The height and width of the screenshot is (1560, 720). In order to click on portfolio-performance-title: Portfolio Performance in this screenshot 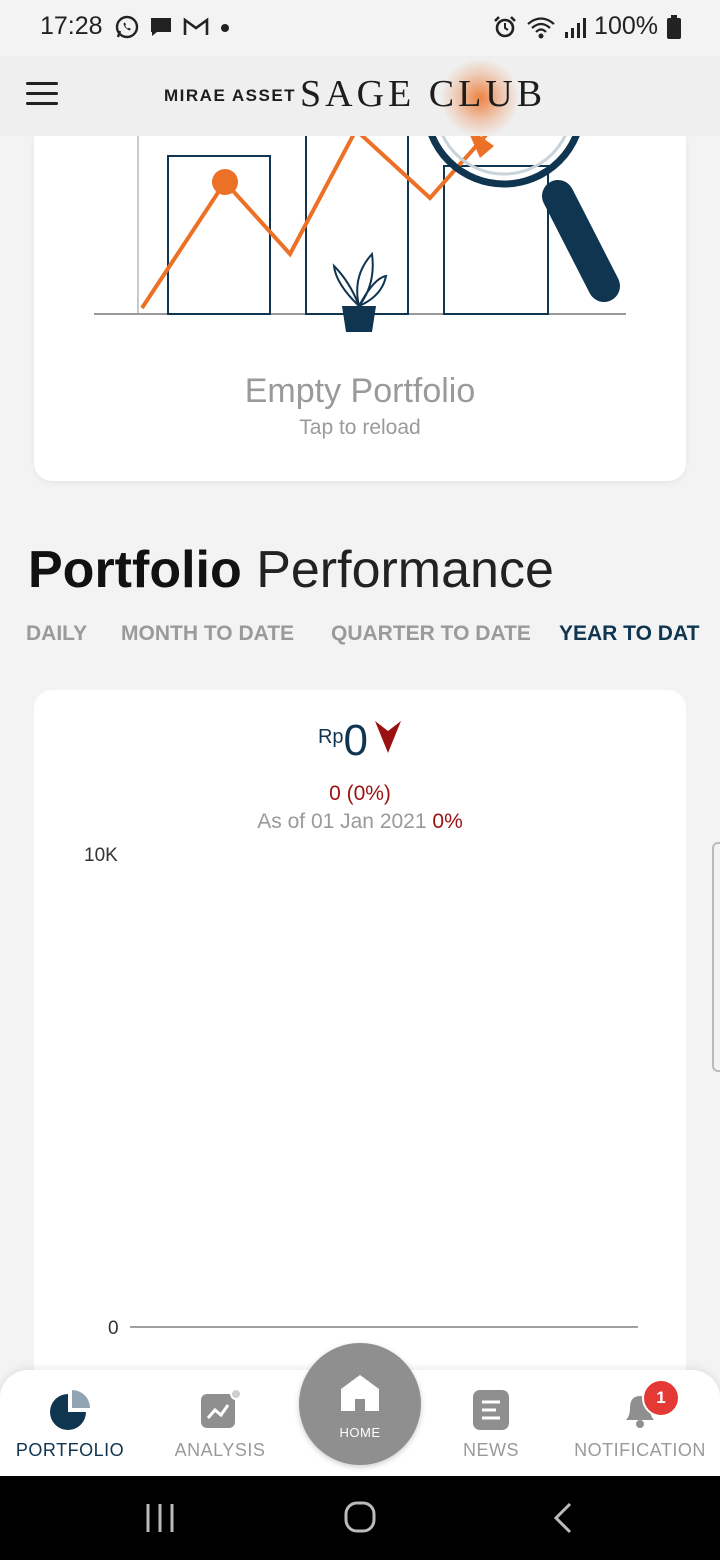, I will do `click(291, 570)`.